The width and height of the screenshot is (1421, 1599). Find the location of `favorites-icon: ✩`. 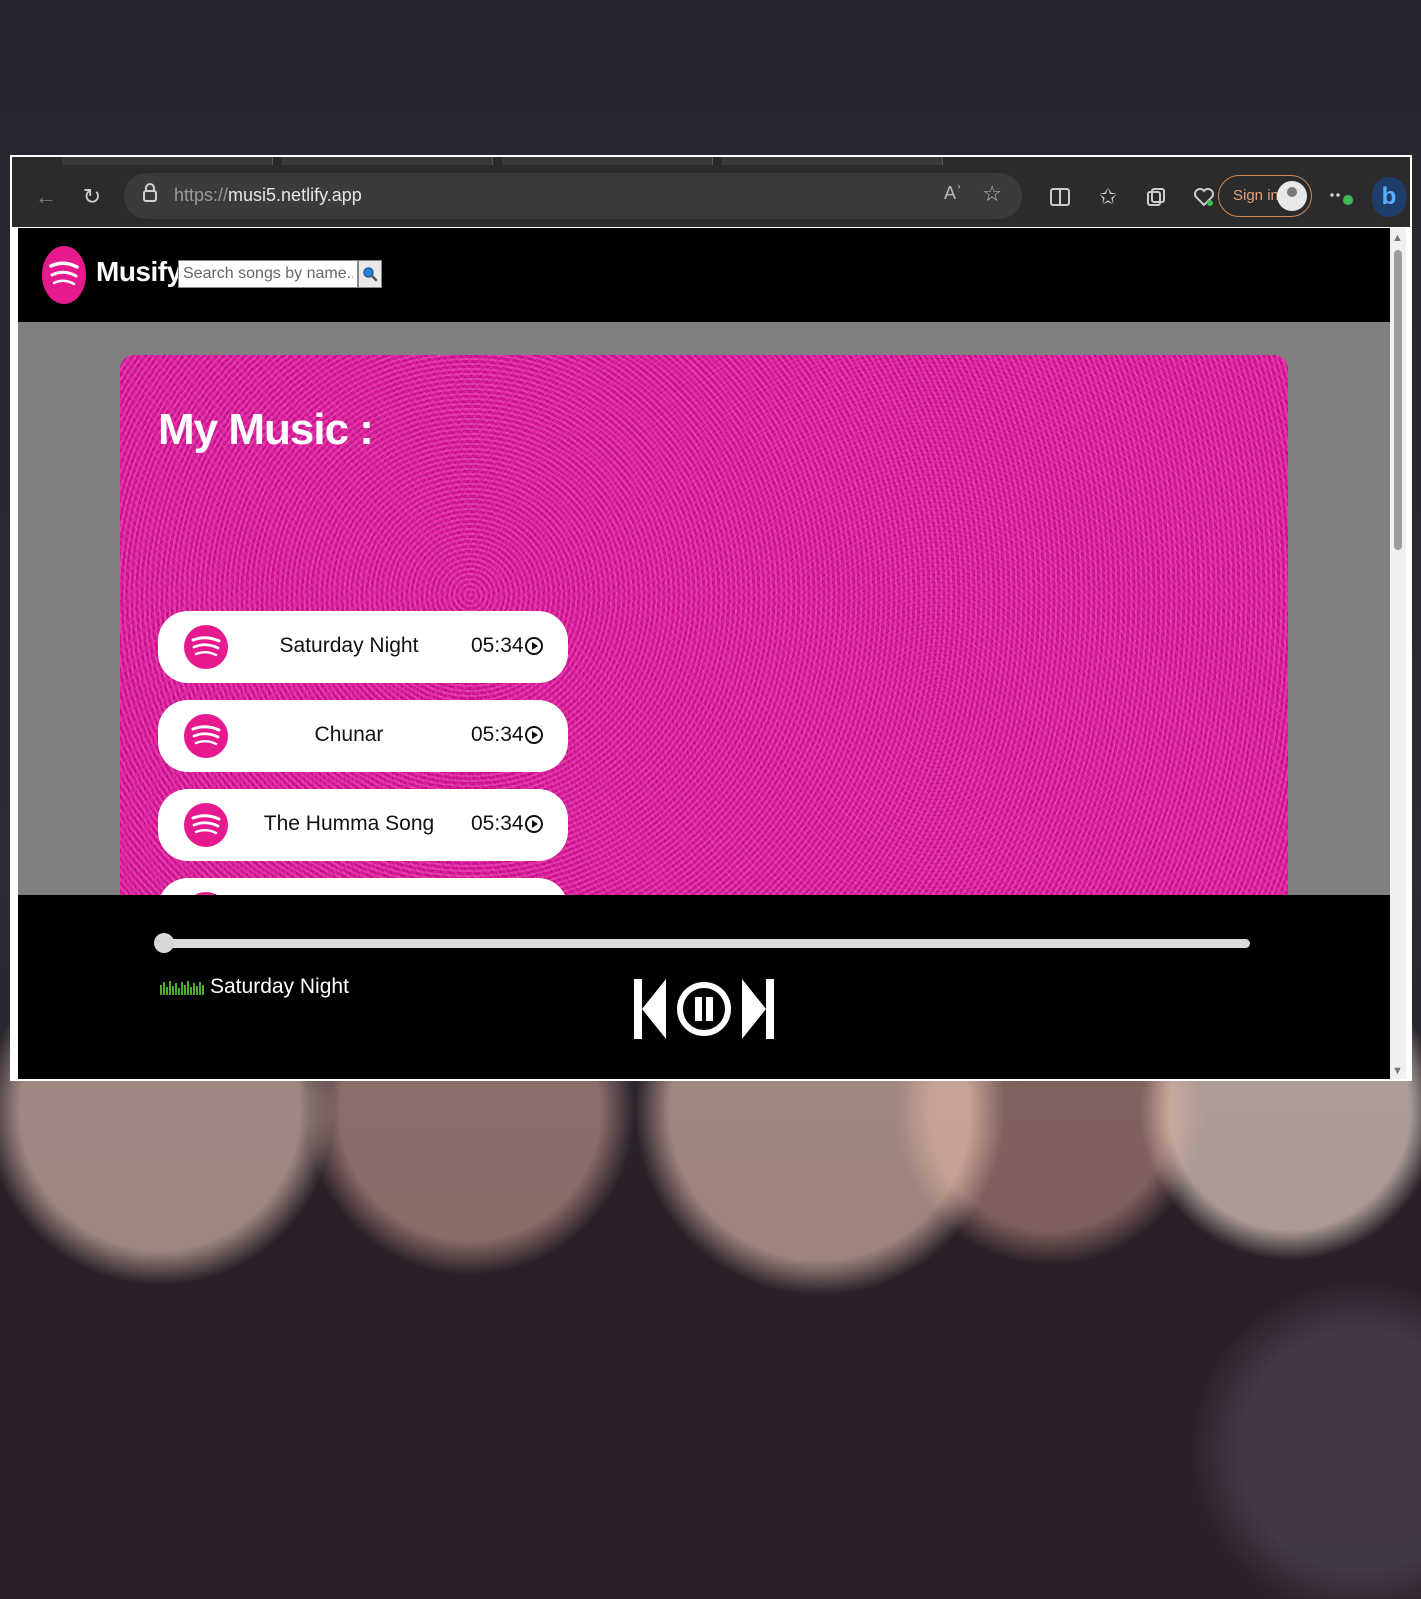

favorites-icon: ✩ is located at coordinates (1108, 197).